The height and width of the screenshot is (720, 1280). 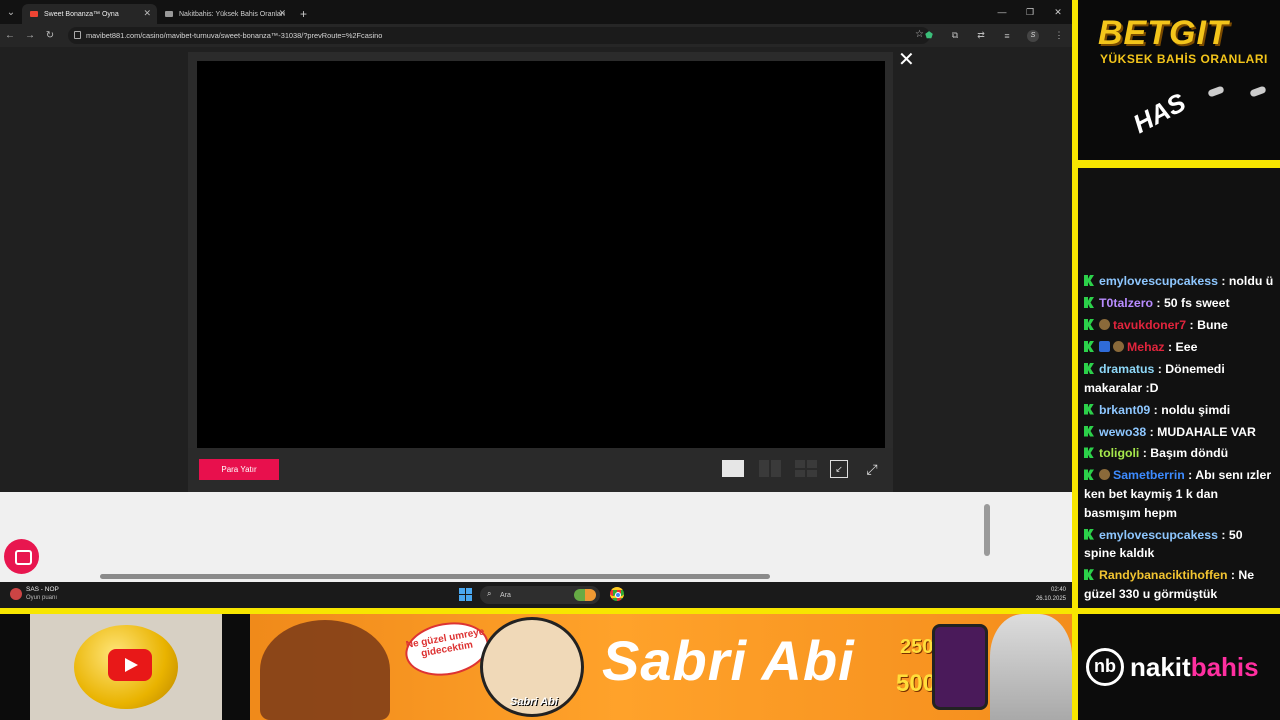 What do you see at coordinates (1002, 12) in the screenshot?
I see `minimize-icon: —` at bounding box center [1002, 12].